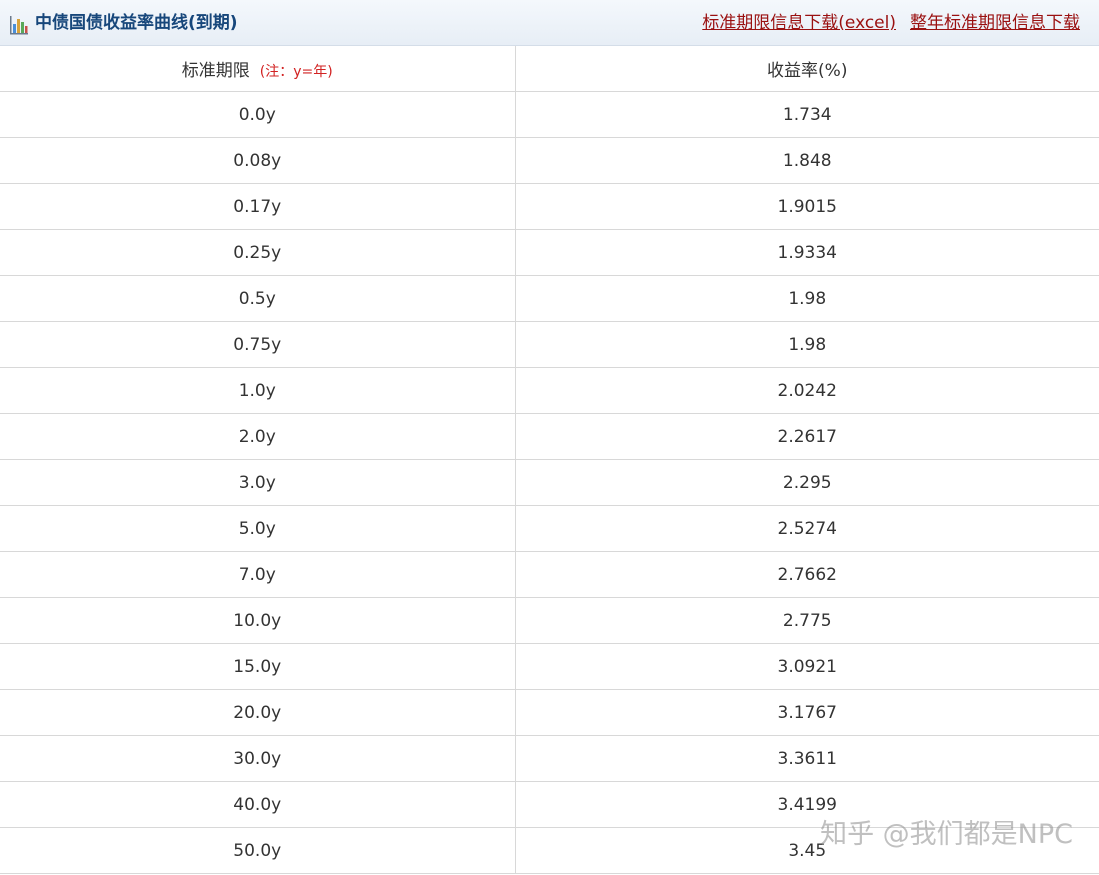 The width and height of the screenshot is (1099, 875). I want to click on download-full-year-term-link: 整年标准期限信息下载, so click(995, 23).